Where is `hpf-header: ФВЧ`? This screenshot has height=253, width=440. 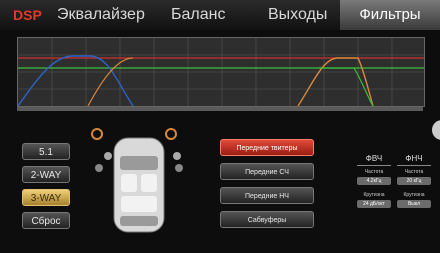 hpf-header: ФВЧ is located at coordinates (374, 159).